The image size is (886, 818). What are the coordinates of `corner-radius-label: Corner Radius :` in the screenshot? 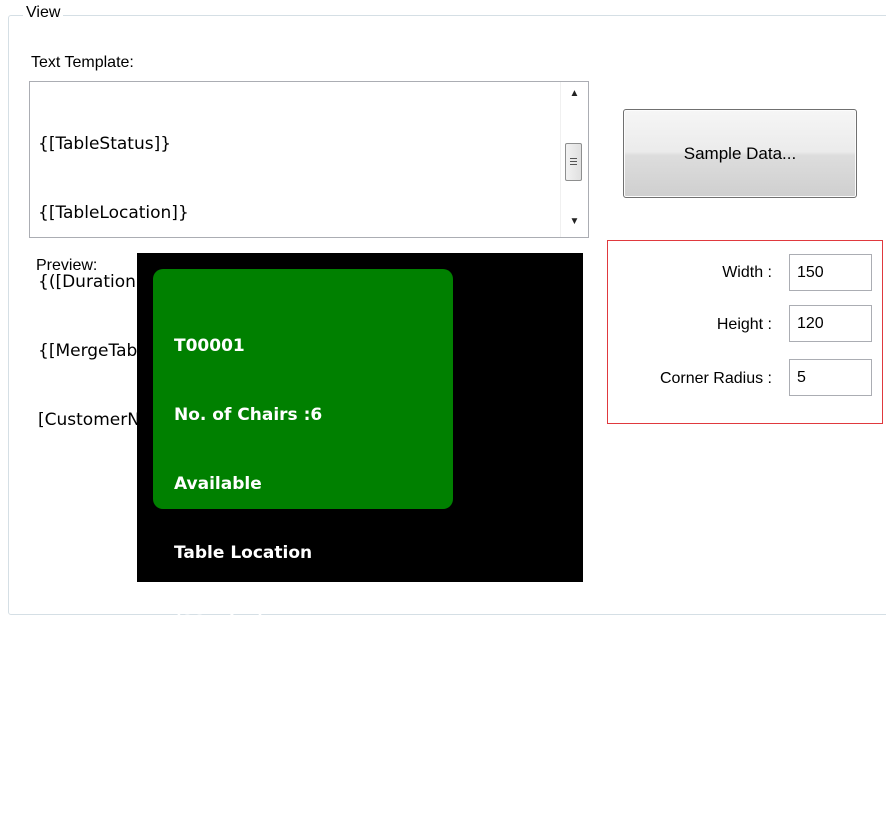 It's located at (715, 378).